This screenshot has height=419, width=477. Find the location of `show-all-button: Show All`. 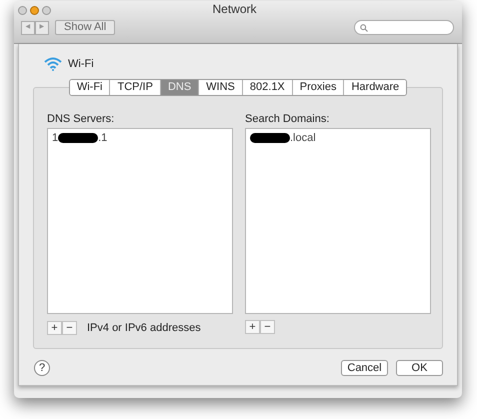

show-all-button: Show All is located at coordinates (85, 27).